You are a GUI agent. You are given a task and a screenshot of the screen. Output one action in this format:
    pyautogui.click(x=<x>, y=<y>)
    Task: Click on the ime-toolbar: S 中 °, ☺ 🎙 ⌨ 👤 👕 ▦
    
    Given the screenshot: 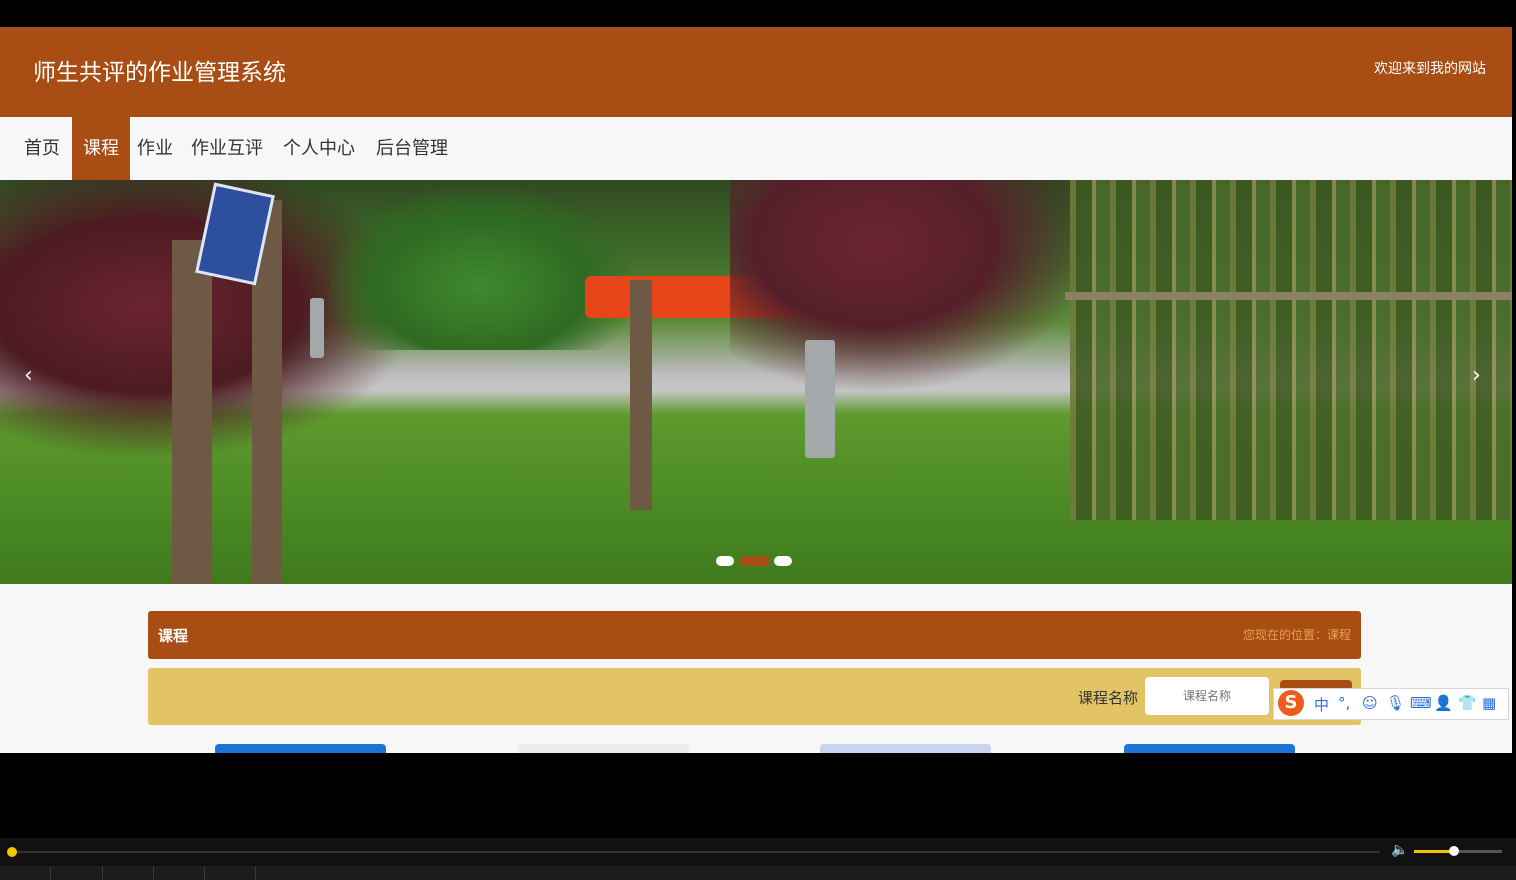 What is the action you would take?
    pyautogui.click(x=1391, y=704)
    